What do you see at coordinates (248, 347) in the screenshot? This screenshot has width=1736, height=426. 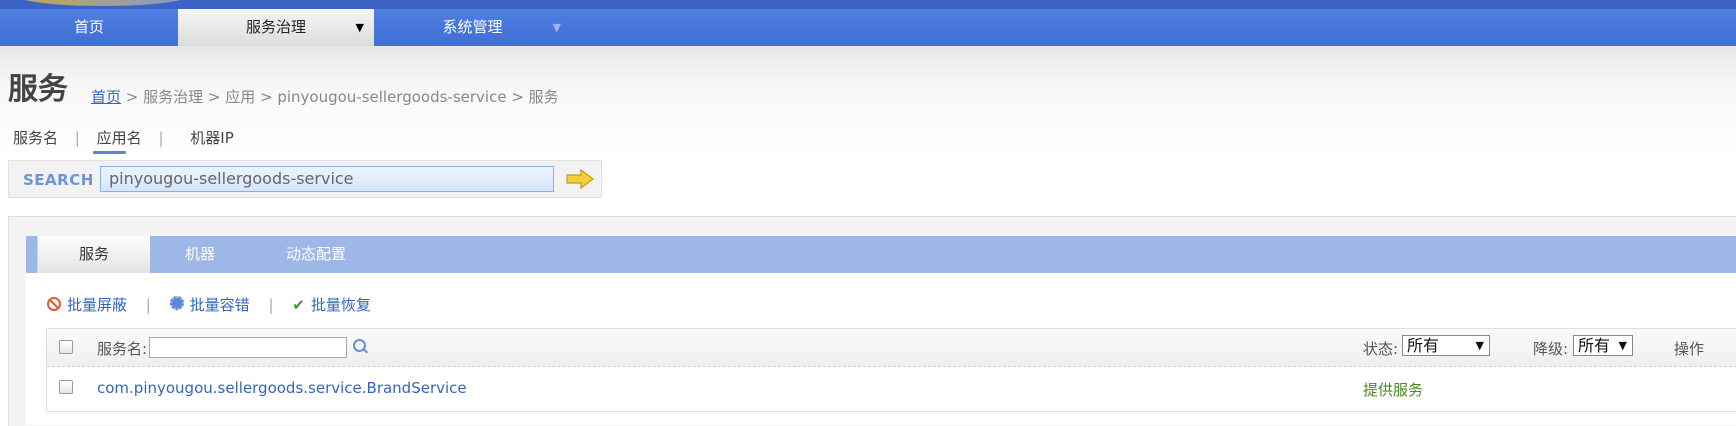 I see `service-name-filter-input` at bounding box center [248, 347].